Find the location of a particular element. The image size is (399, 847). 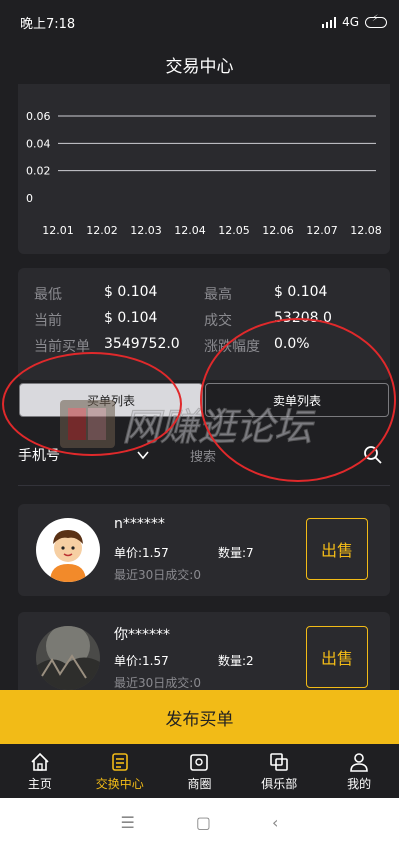

signal-icon is located at coordinates (329, 22).